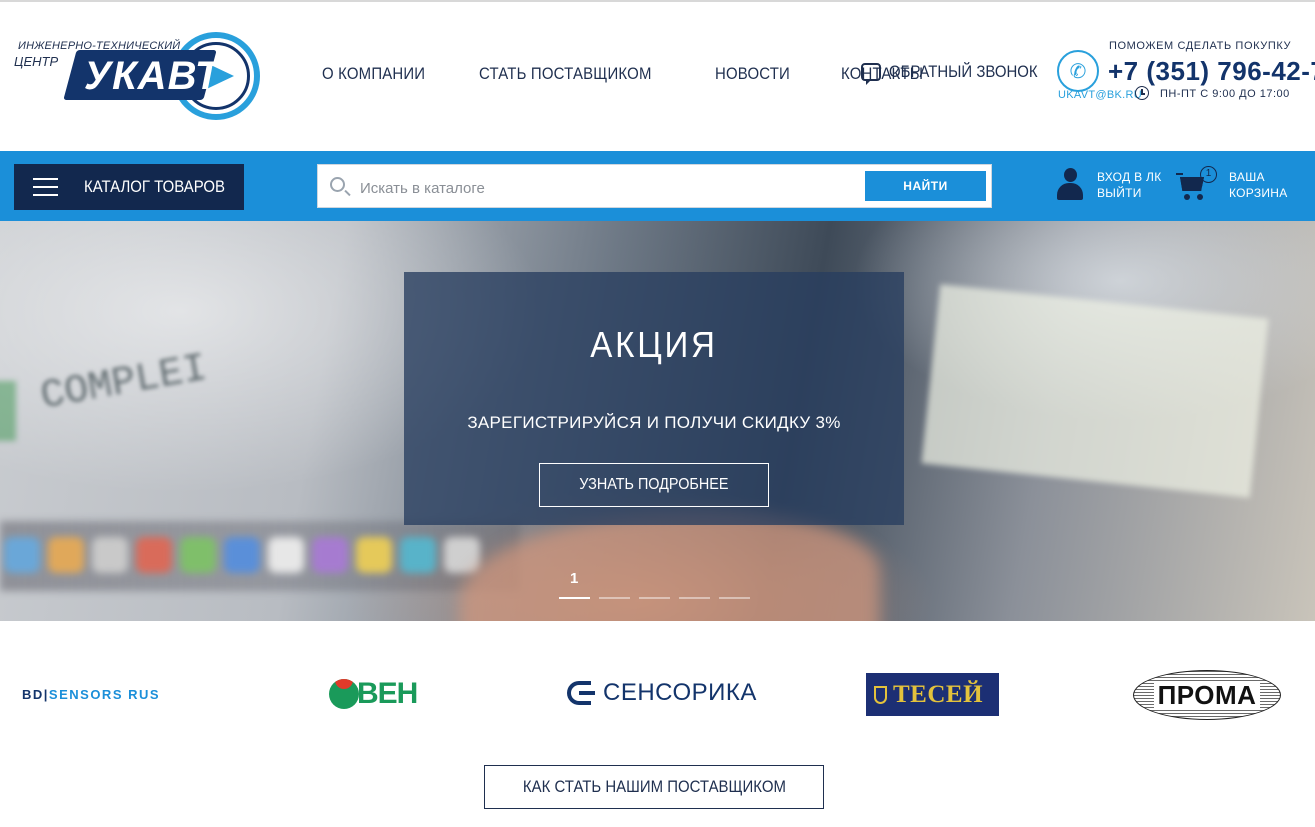 This screenshot has width=1315, height=827. Describe the element at coordinates (610, 188) in the screenshot. I see `search-input` at that location.